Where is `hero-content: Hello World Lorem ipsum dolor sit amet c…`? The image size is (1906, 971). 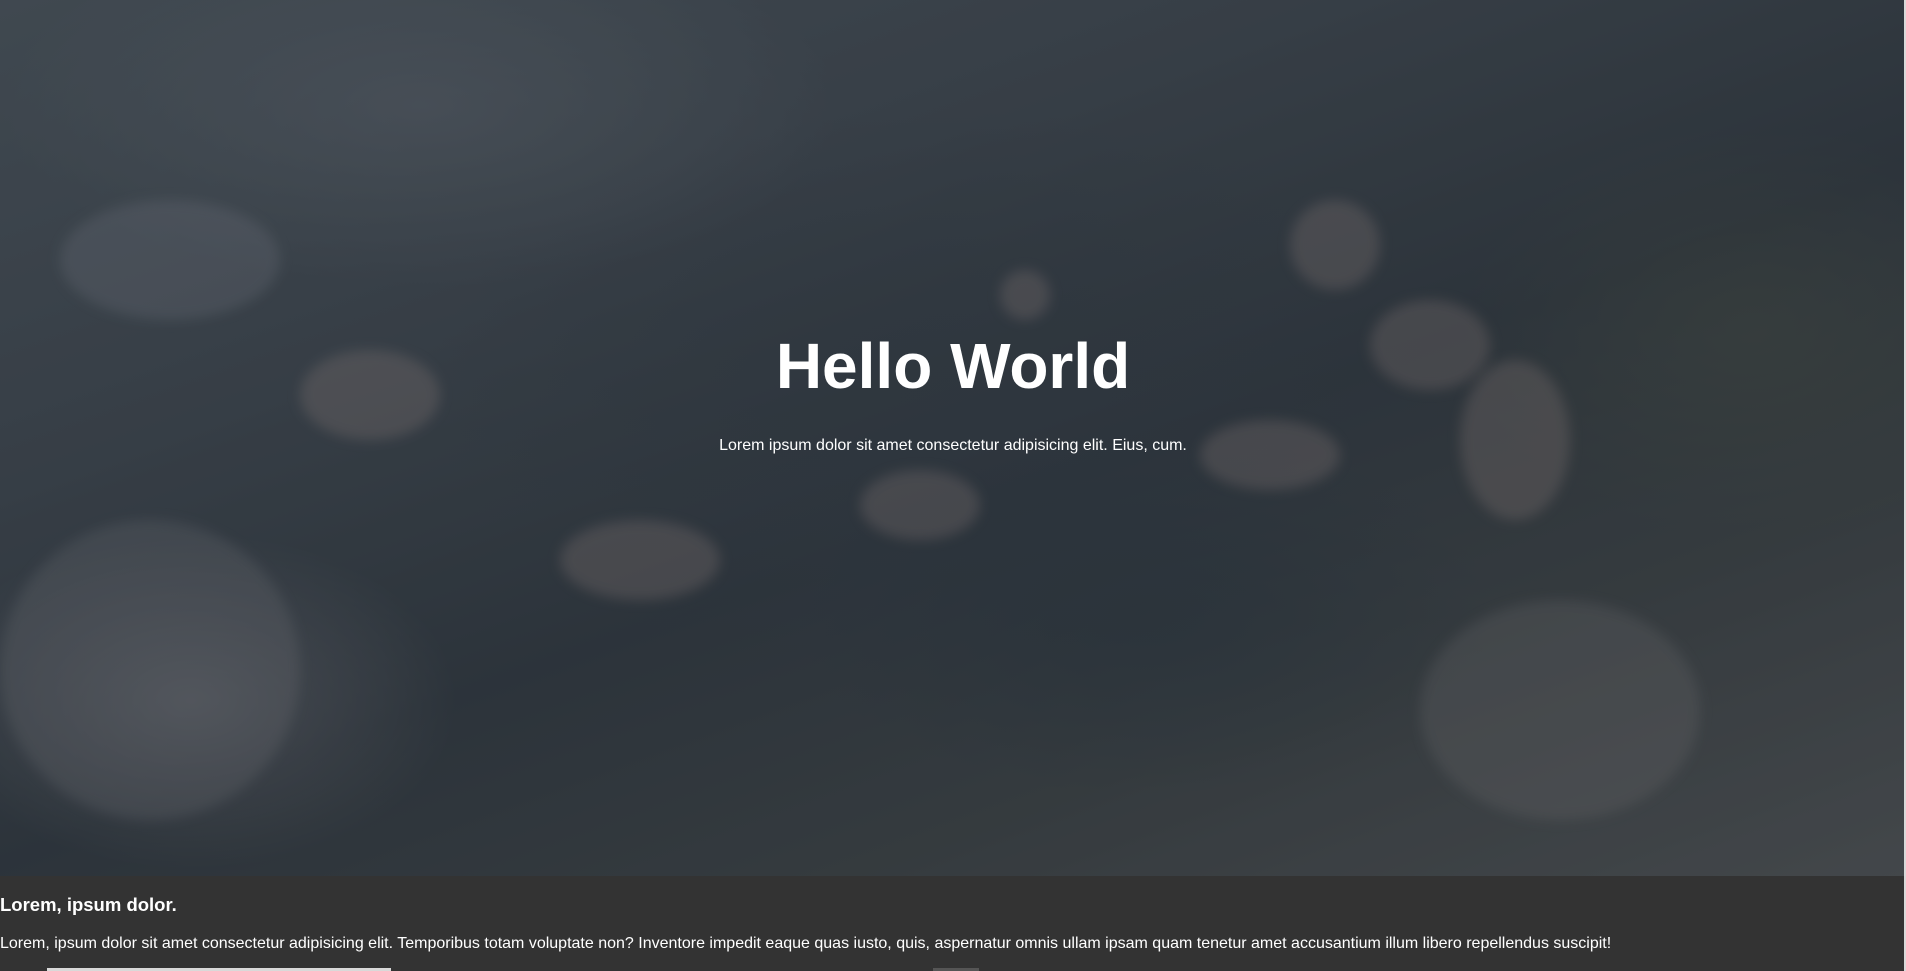
hero-content: Hello World Lorem ipsum dolor sit amet c… is located at coordinates (953, 392).